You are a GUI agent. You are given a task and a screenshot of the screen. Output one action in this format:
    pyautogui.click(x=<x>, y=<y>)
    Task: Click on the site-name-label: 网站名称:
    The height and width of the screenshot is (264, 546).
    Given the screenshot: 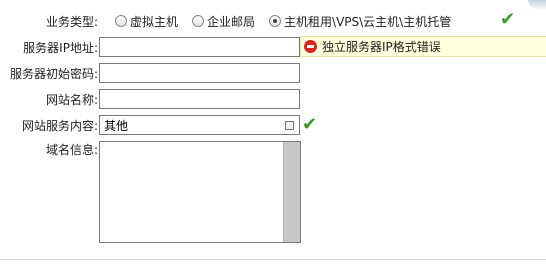 What is the action you would take?
    pyautogui.click(x=71, y=99)
    